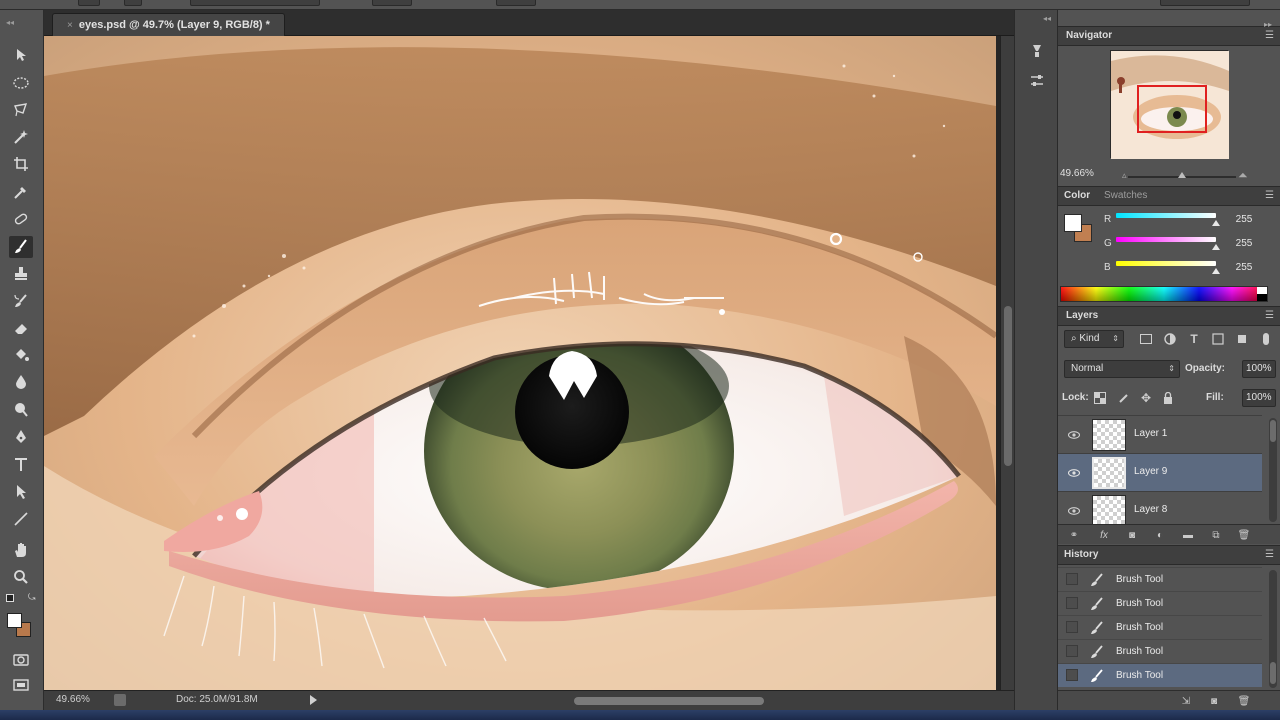  Describe the element at coordinates (1125, 195) in the screenshot. I see `swatches-tab: Swatches` at that location.